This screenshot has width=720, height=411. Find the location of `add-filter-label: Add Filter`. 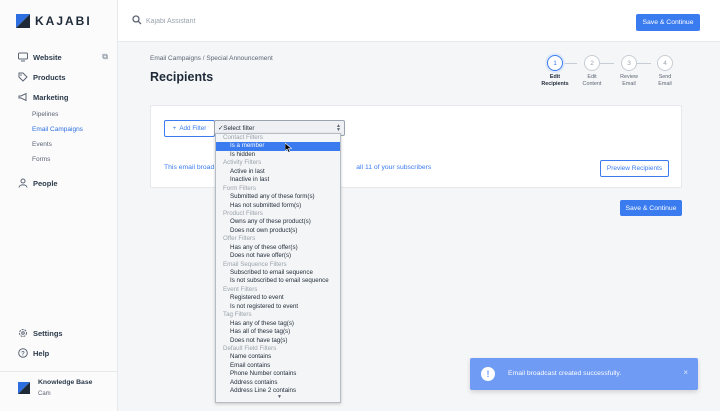

add-filter-label: Add Filter is located at coordinates (193, 128).